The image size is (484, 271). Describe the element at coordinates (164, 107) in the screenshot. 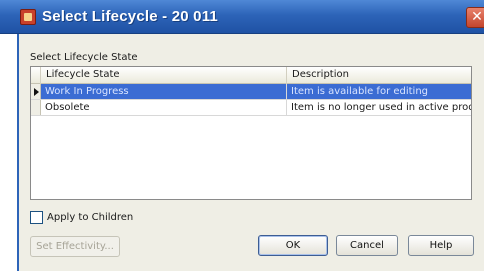

I see `cell-lifecycle-state: Obsolete` at that location.